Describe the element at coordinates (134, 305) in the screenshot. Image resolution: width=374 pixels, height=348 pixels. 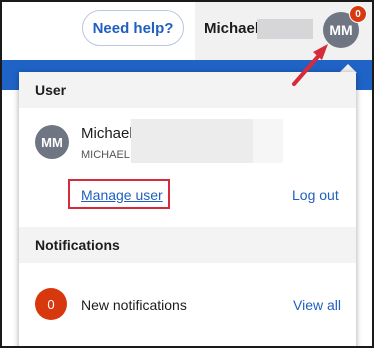
I see `new-notifications-label: New notifications` at that location.